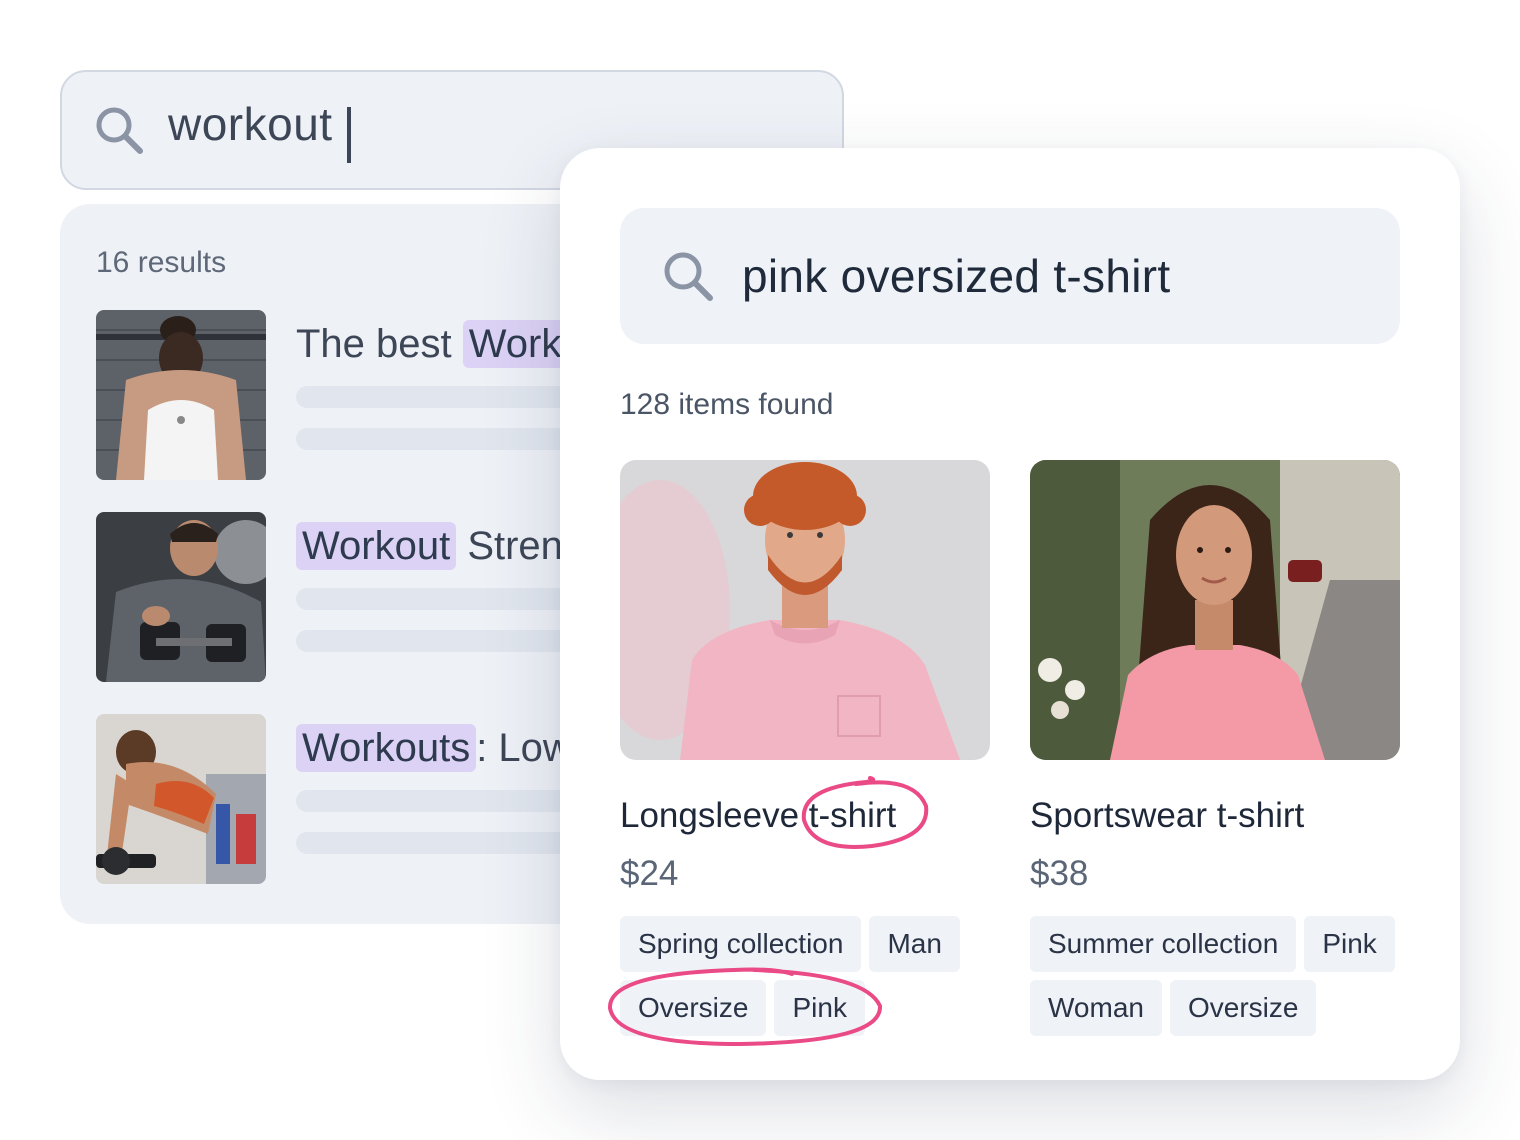 The height and width of the screenshot is (1140, 1520). Describe the element at coordinates (259, 130) in the screenshot. I see `workout-search-input: workout` at that location.